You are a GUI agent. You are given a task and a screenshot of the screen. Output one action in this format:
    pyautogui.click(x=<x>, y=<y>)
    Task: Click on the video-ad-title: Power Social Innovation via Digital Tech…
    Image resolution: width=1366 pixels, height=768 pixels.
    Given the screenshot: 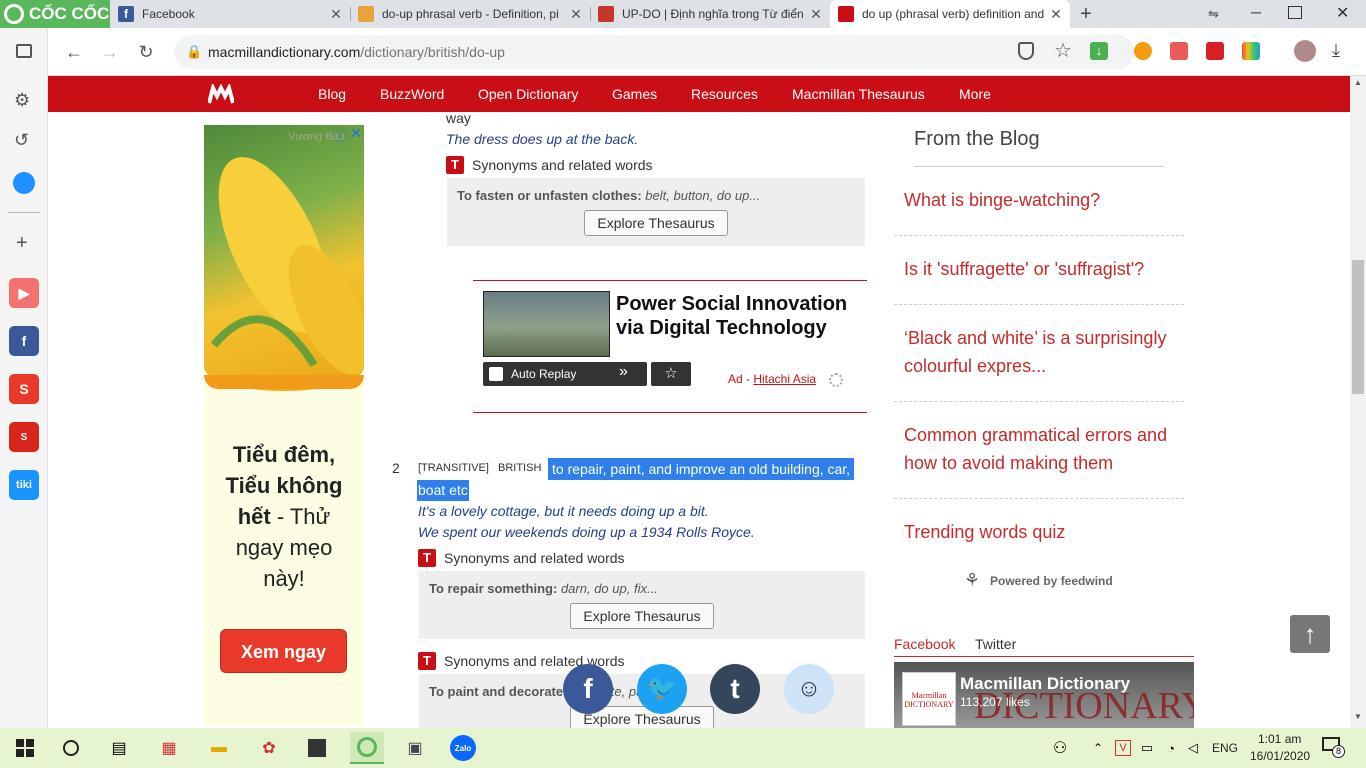 What is the action you would take?
    pyautogui.click(x=736, y=316)
    